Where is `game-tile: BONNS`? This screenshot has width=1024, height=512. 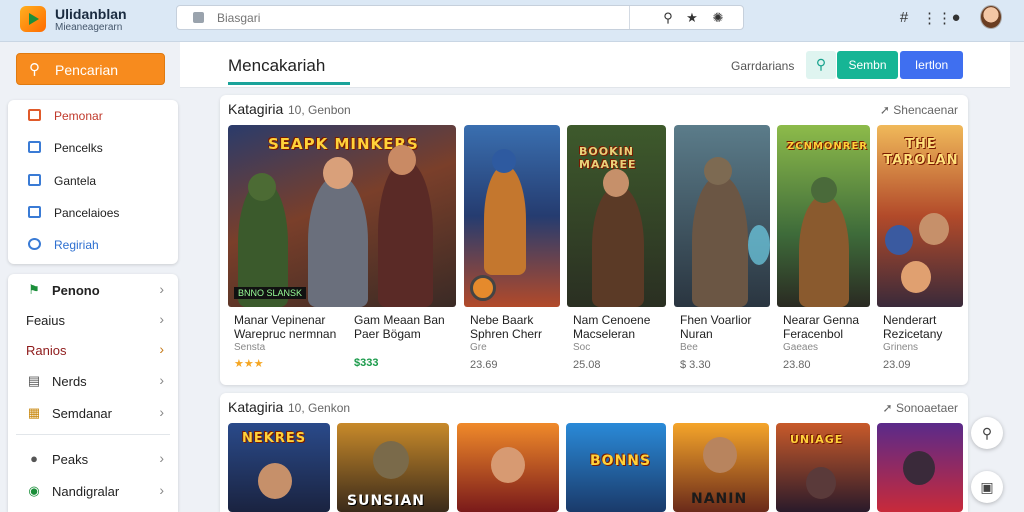
game-tile: BONNS is located at coordinates (616, 467).